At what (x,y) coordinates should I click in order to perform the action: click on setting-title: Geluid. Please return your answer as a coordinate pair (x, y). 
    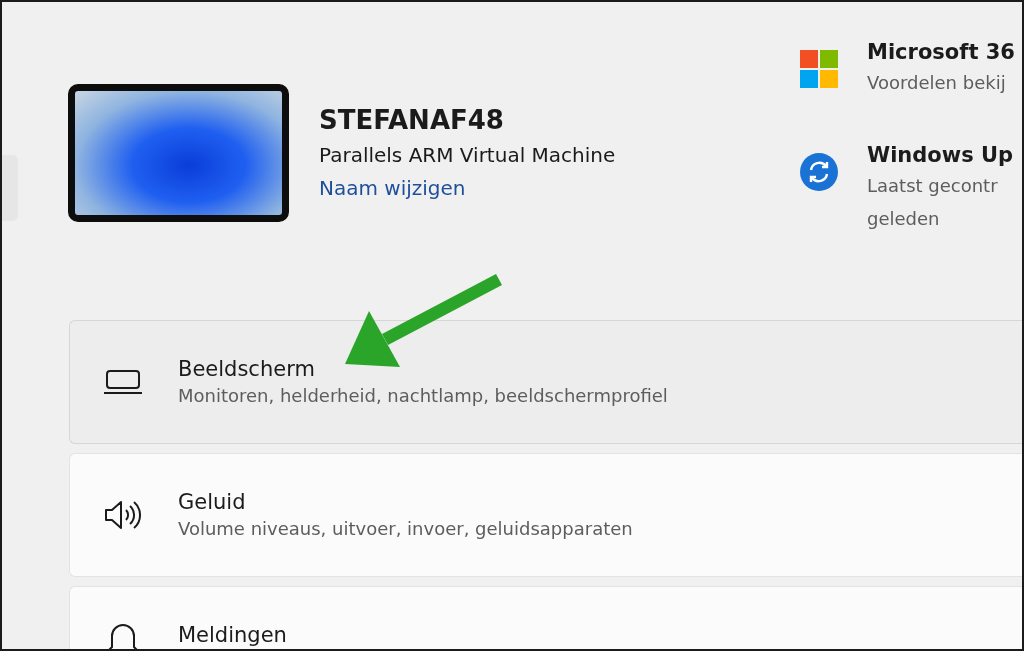
    Looking at the image, I should click on (212, 502).